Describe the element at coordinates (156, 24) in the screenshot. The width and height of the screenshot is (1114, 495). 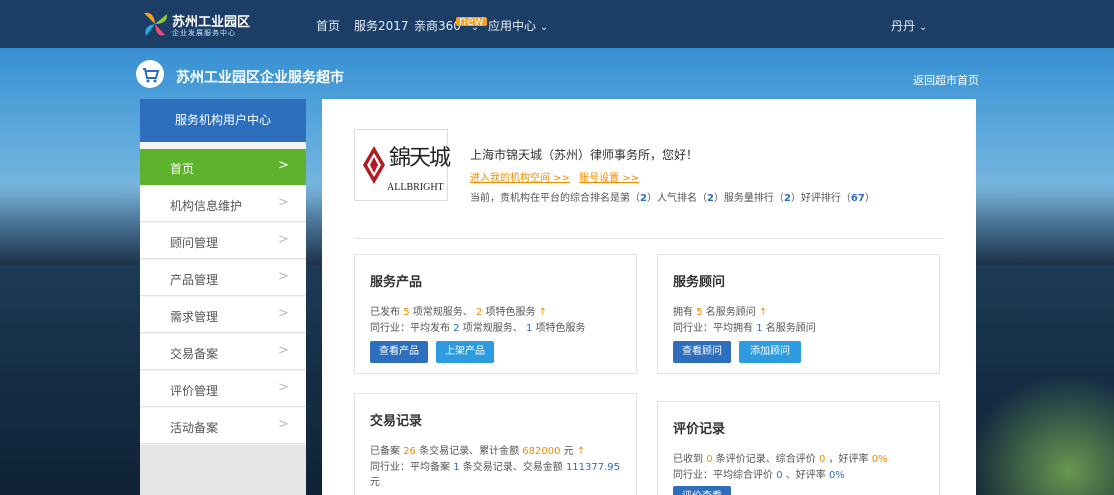
I see `pinwheel-logo-icon` at that location.